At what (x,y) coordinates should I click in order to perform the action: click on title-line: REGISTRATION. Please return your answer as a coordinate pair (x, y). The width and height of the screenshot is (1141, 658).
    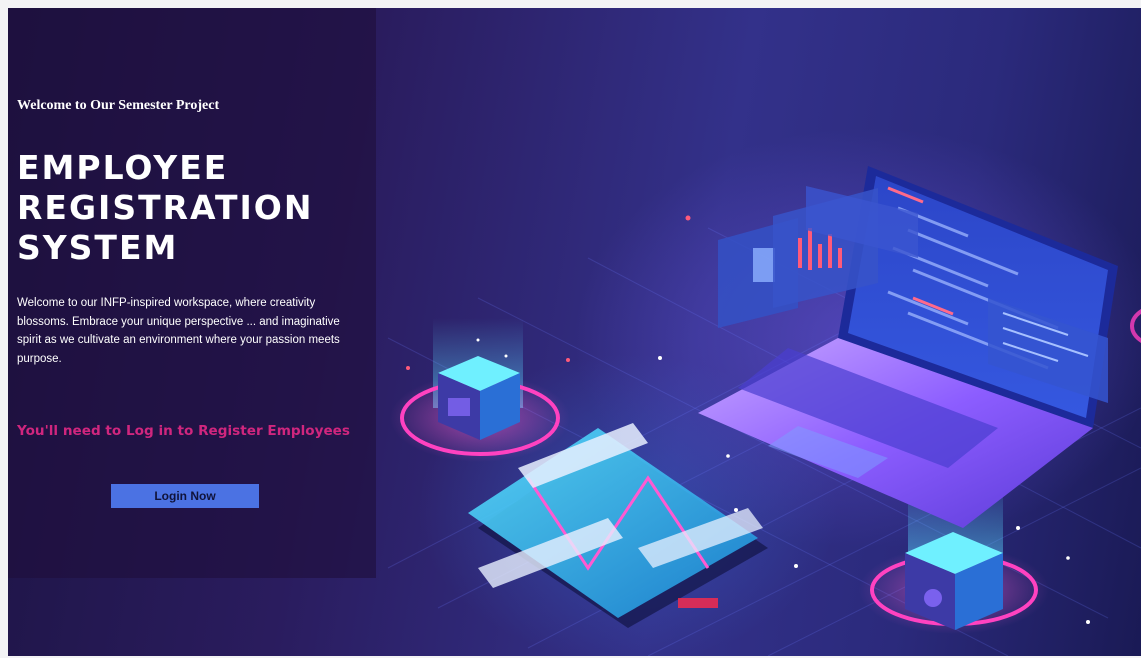
    Looking at the image, I should click on (165, 207).